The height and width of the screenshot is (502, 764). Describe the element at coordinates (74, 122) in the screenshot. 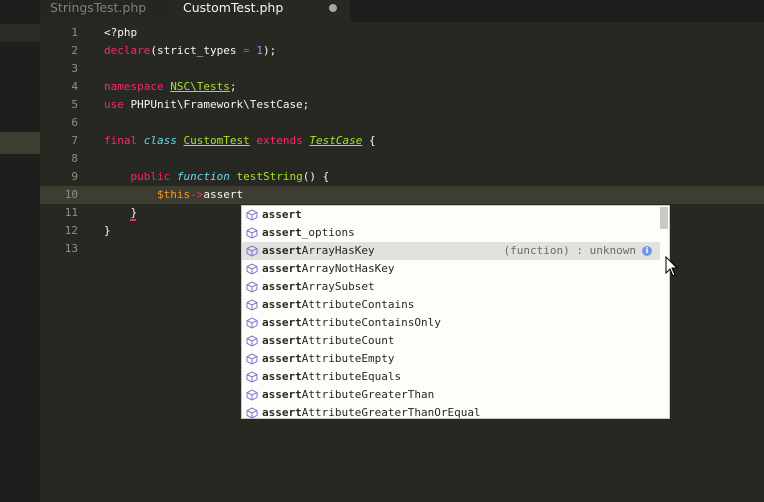

I see `line-number: 6` at that location.